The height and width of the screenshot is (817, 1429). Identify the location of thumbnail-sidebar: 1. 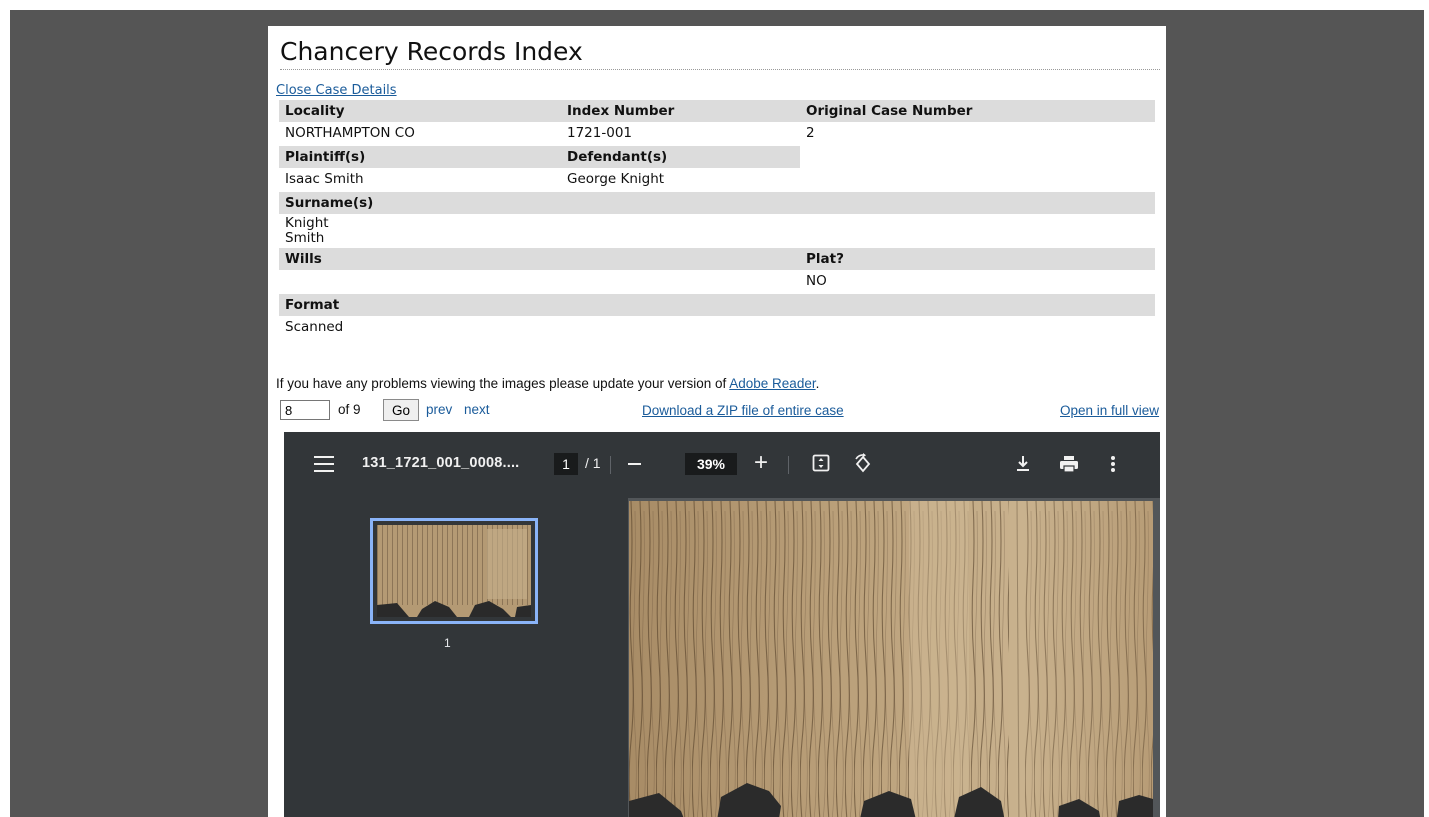
(456, 657).